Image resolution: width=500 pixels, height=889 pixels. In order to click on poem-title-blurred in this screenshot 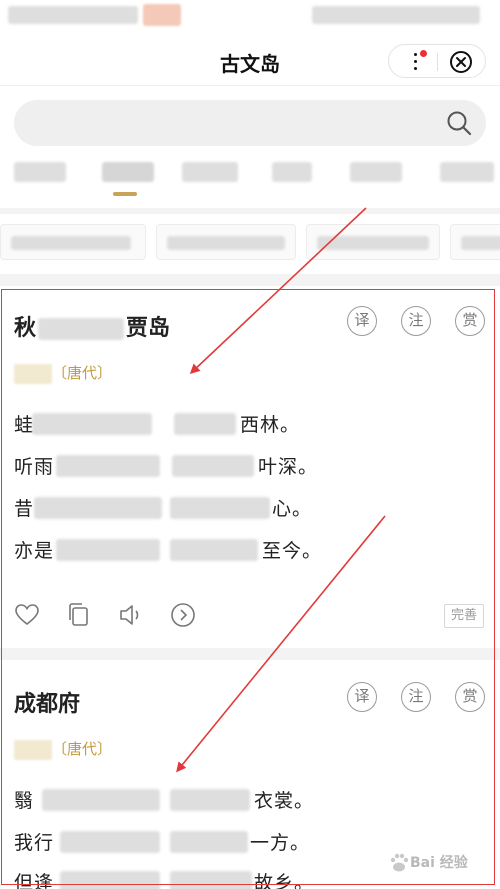, I will do `click(81, 329)`.